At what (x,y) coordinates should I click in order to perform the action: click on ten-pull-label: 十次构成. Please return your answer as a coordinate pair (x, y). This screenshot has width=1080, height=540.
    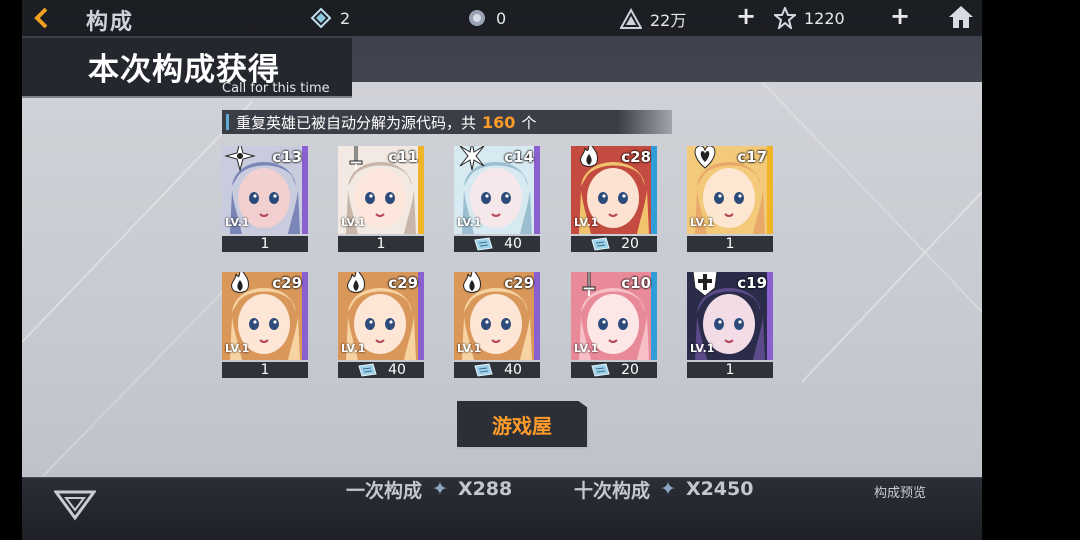
    Looking at the image, I should click on (612, 490).